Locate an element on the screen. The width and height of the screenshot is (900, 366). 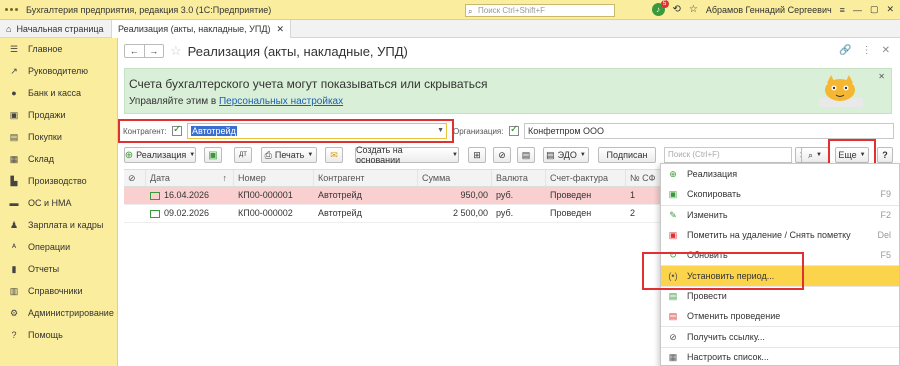
help-button: ? is located at coordinates (885, 155).